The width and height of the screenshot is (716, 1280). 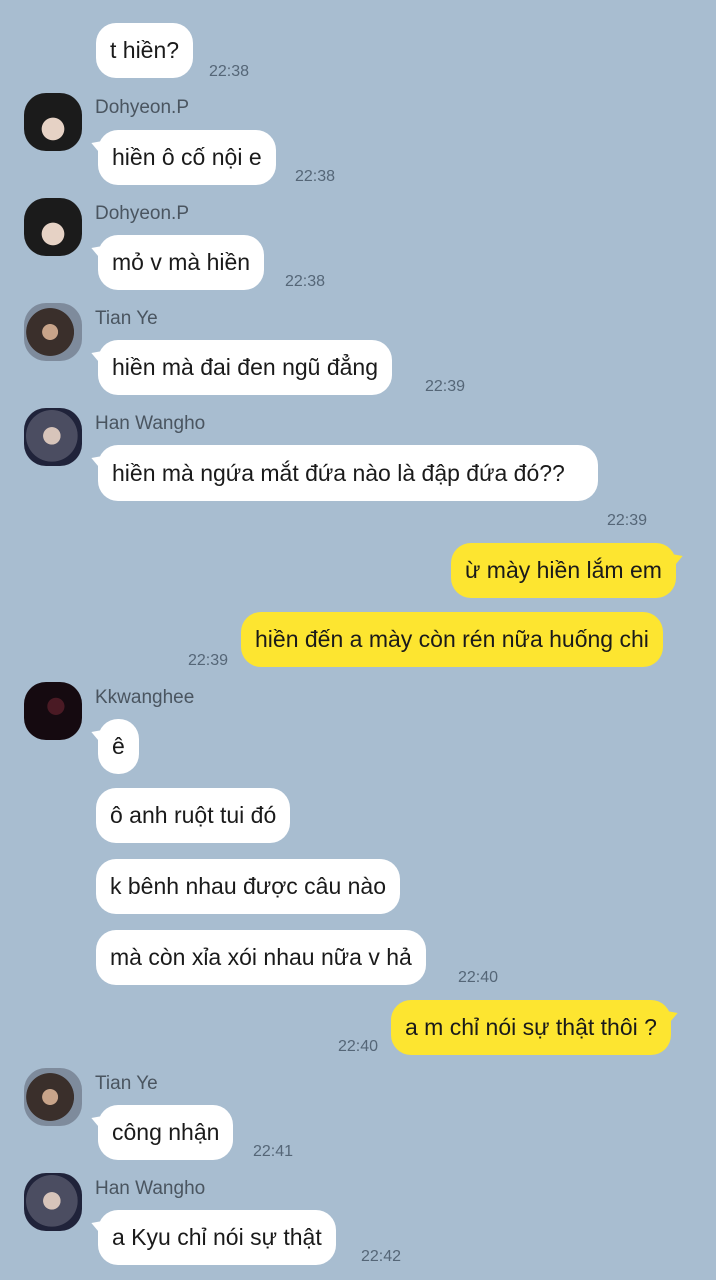 What do you see at coordinates (531, 1027) in the screenshot?
I see `my-message-bubble: a m chỉ nói sự thật thôi ?` at bounding box center [531, 1027].